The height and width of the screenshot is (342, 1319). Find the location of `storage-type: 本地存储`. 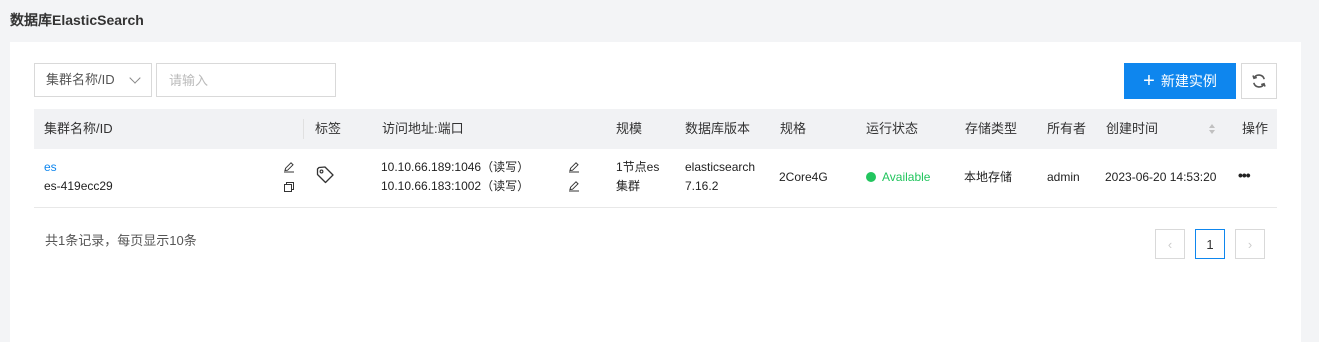

storage-type: 本地存储 is located at coordinates (988, 177).